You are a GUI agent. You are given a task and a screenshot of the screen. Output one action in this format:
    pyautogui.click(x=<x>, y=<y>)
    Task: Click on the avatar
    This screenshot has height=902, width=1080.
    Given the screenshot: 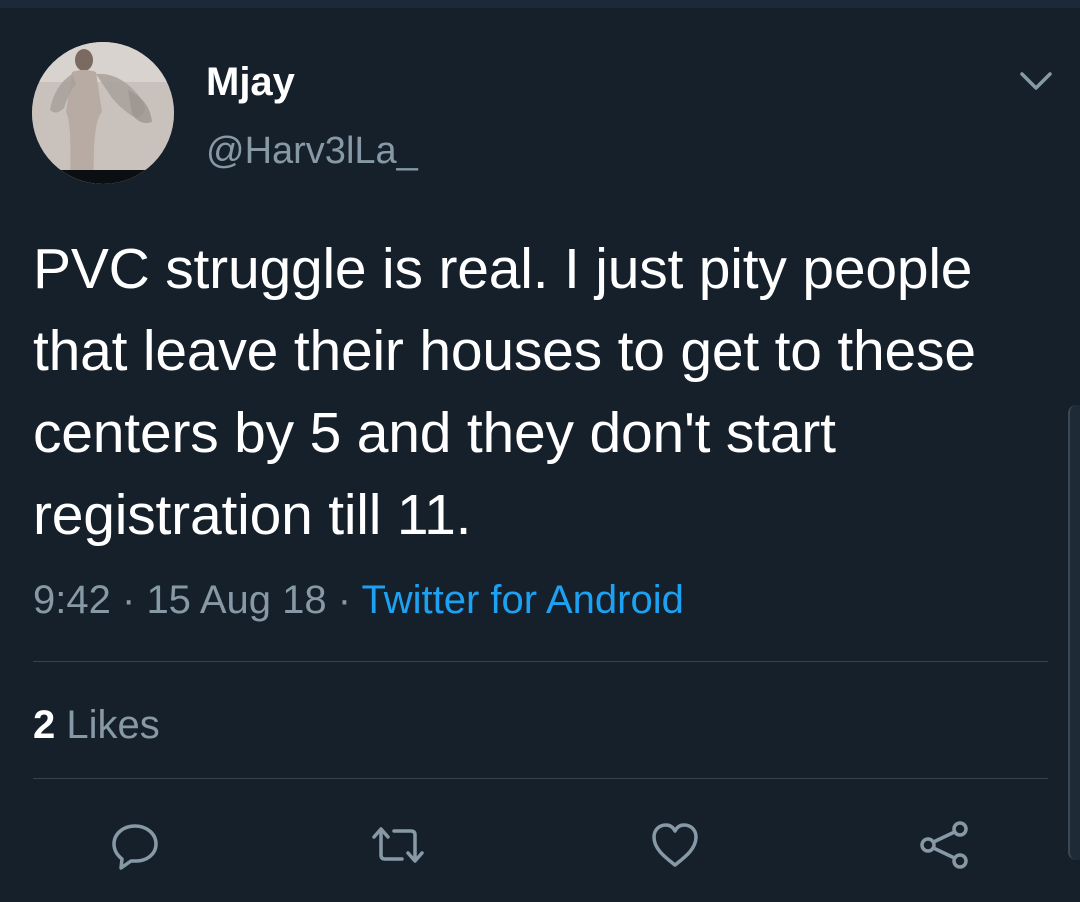 What is the action you would take?
    pyautogui.click(x=103, y=113)
    